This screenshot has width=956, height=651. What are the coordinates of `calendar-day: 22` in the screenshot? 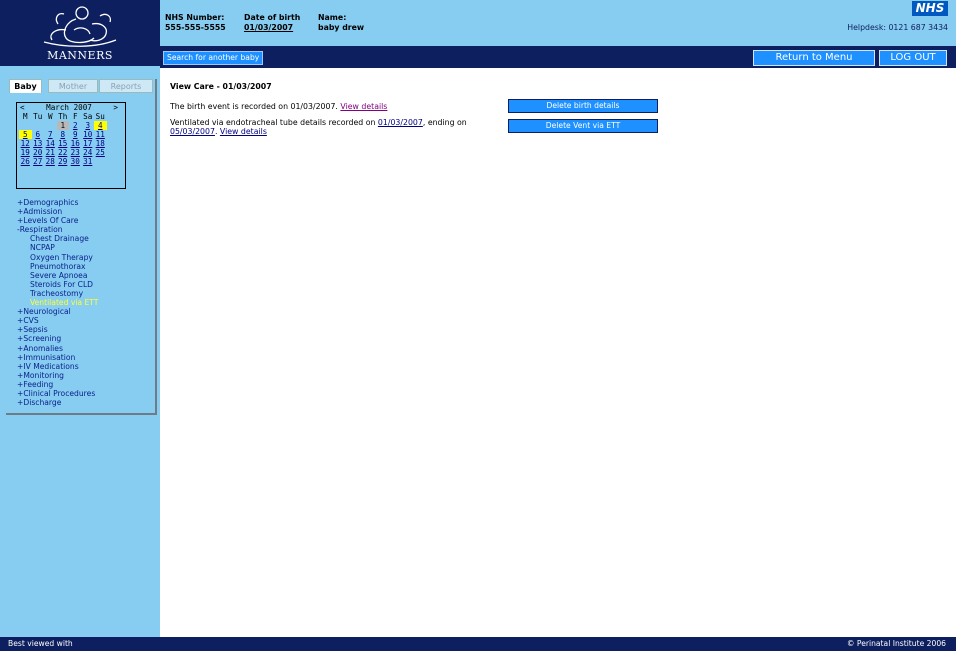 It's located at (63, 152).